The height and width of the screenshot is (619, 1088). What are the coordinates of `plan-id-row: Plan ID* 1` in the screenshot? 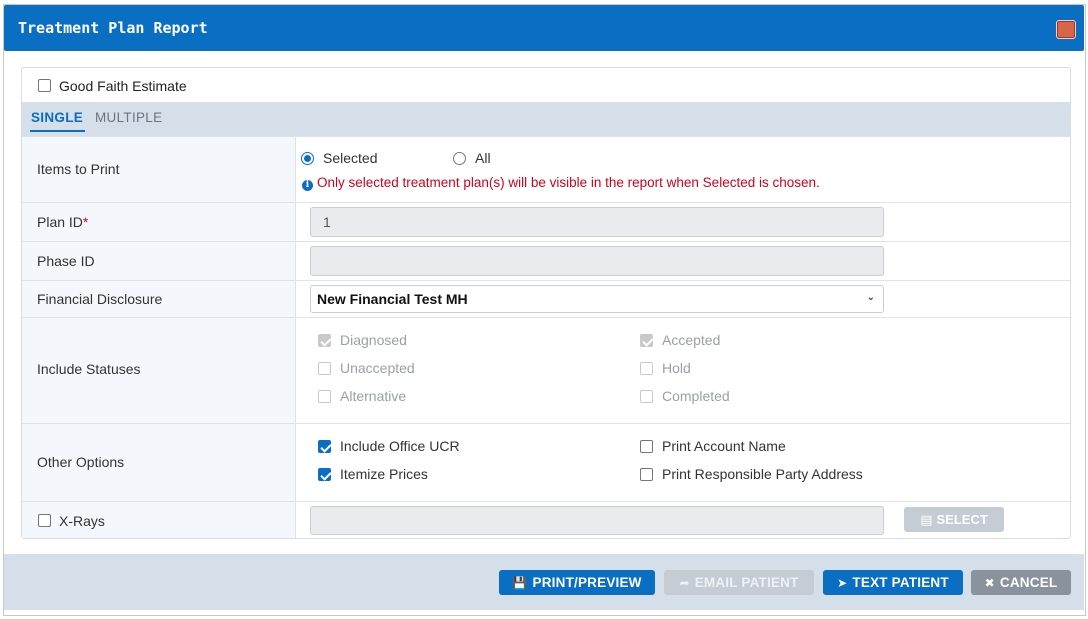 It's located at (546, 221).